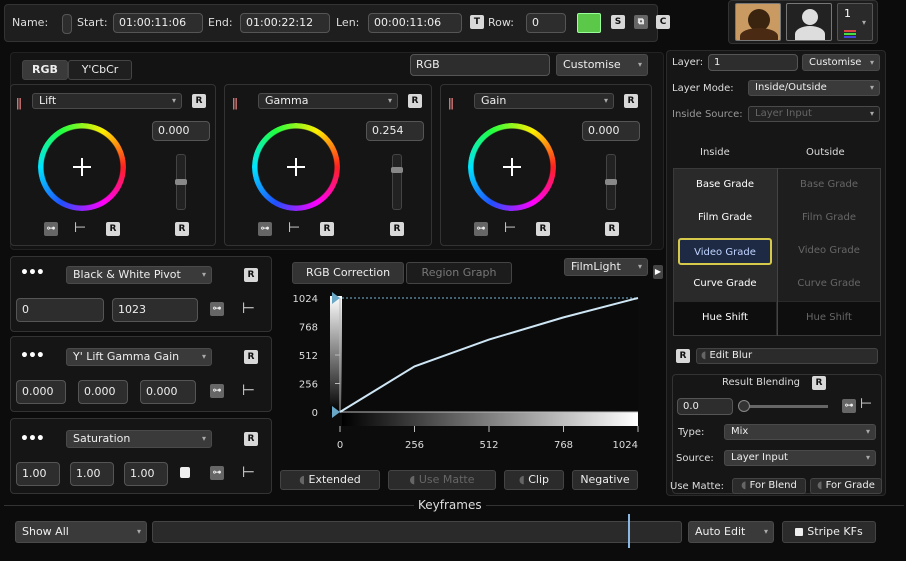  I want to click on pivot-white-field: 1023, so click(155, 310).